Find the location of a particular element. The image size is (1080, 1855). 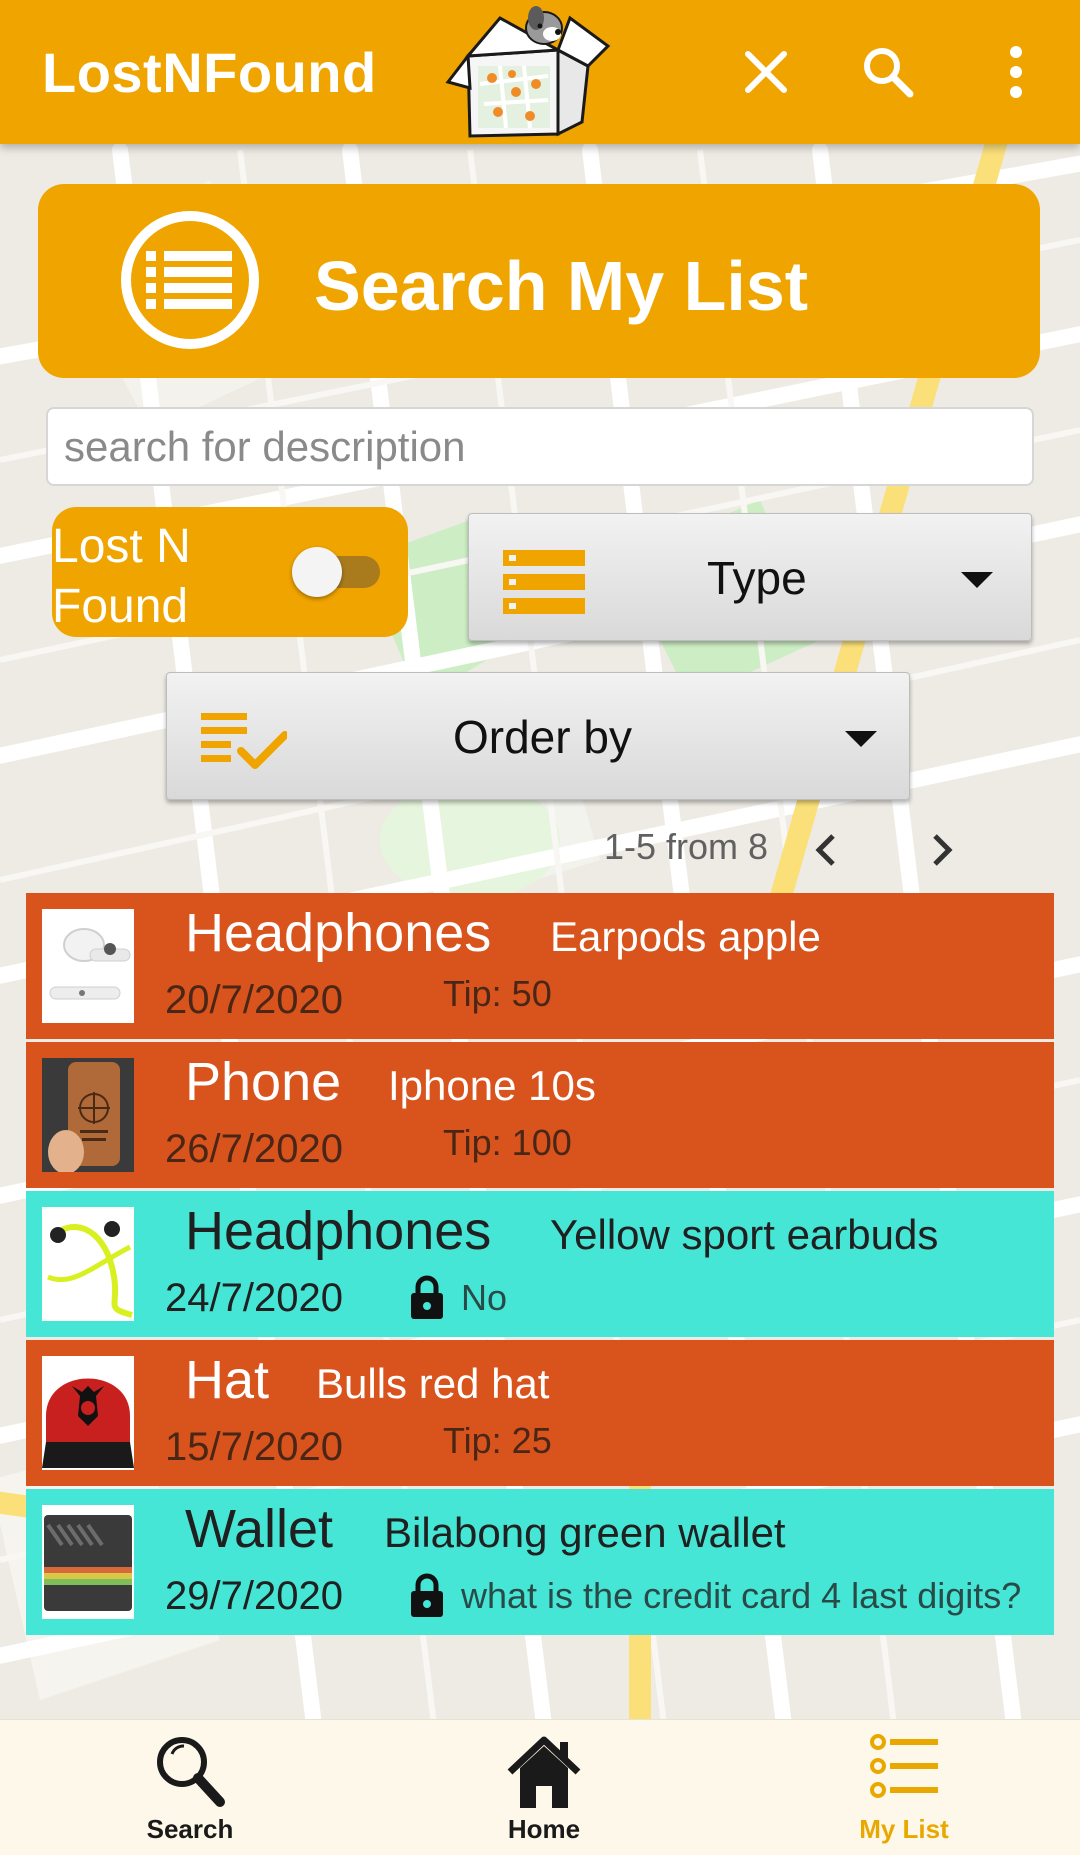

pagination: 1-5 from 8 is located at coordinates (540, 850).